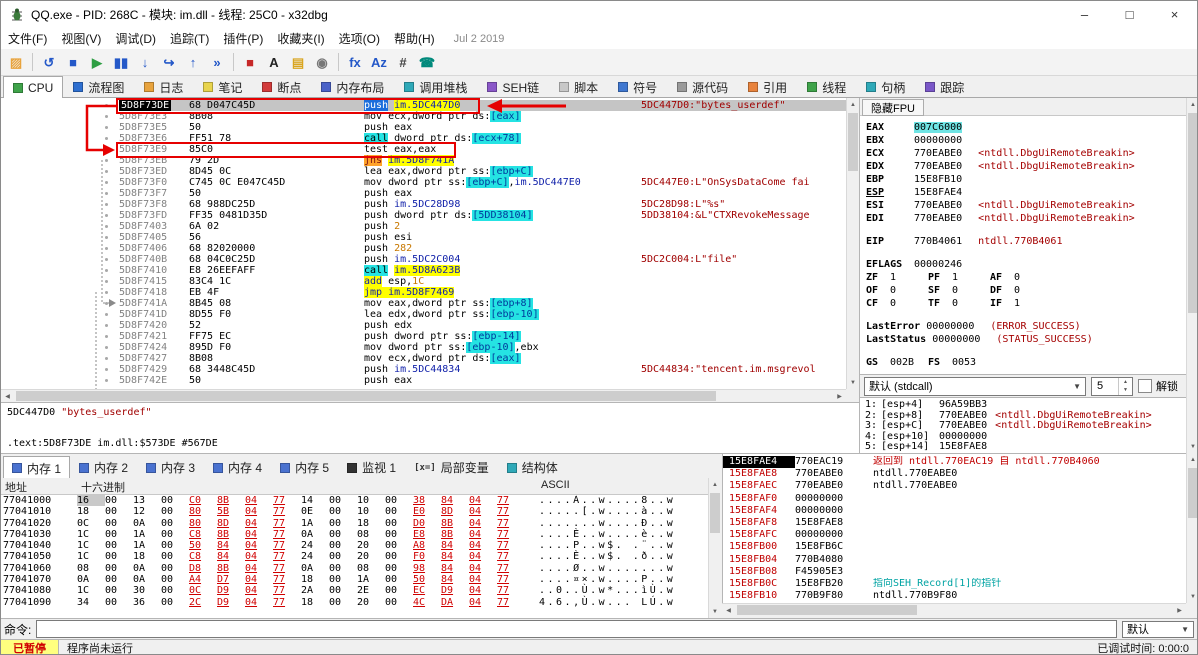  What do you see at coordinates (1023, 303) in the screenshot?
I see `register-row: CF 0 TF 0 IF 1` at bounding box center [1023, 303].